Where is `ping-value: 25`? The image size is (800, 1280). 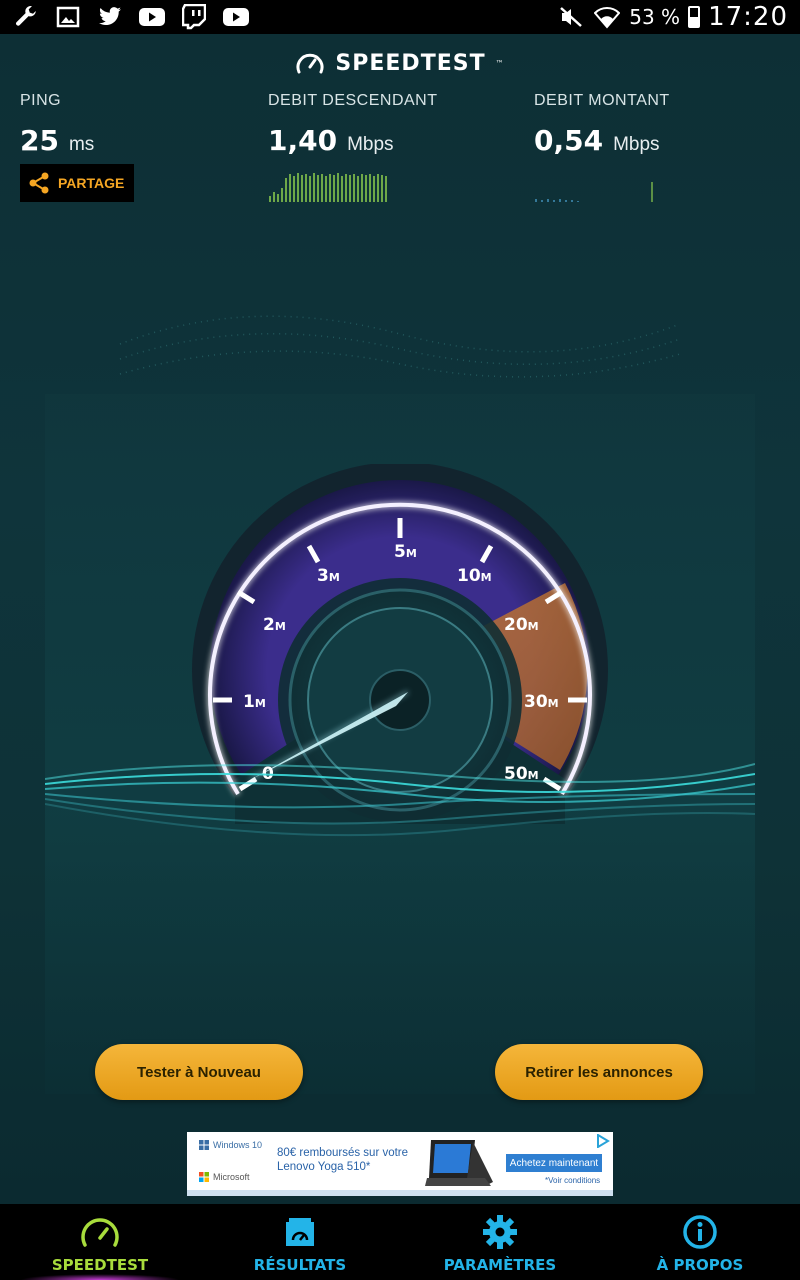 ping-value: 25 is located at coordinates (39, 140).